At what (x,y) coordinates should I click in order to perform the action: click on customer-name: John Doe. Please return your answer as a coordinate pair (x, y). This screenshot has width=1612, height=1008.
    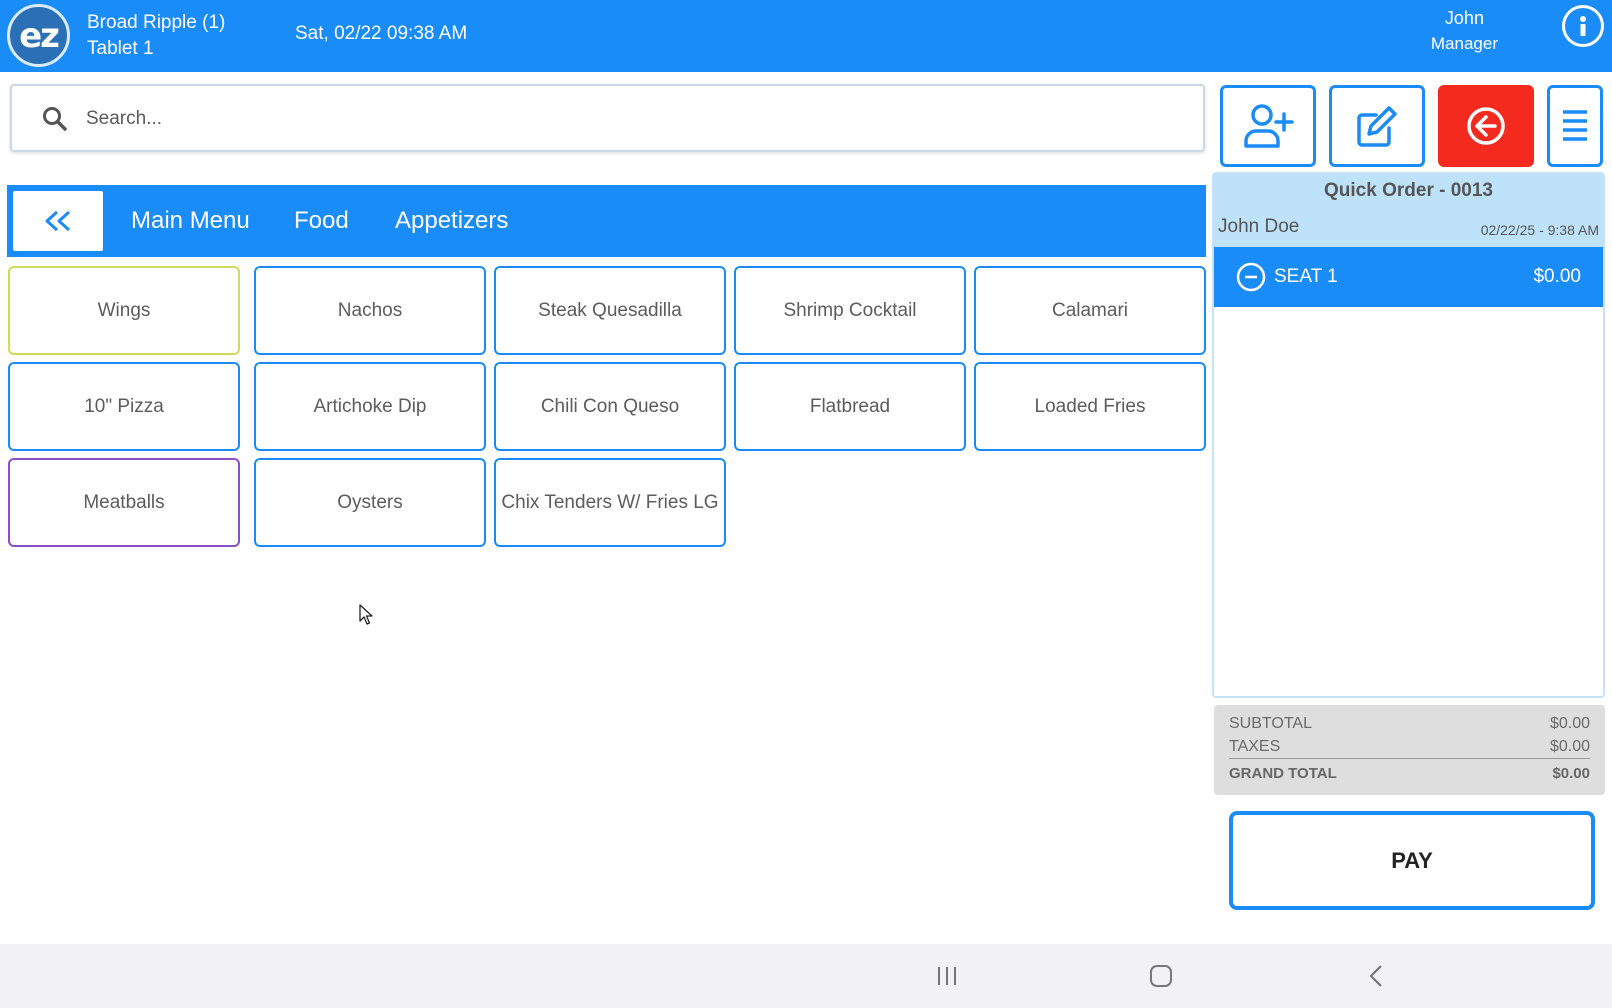
    Looking at the image, I should click on (1258, 227).